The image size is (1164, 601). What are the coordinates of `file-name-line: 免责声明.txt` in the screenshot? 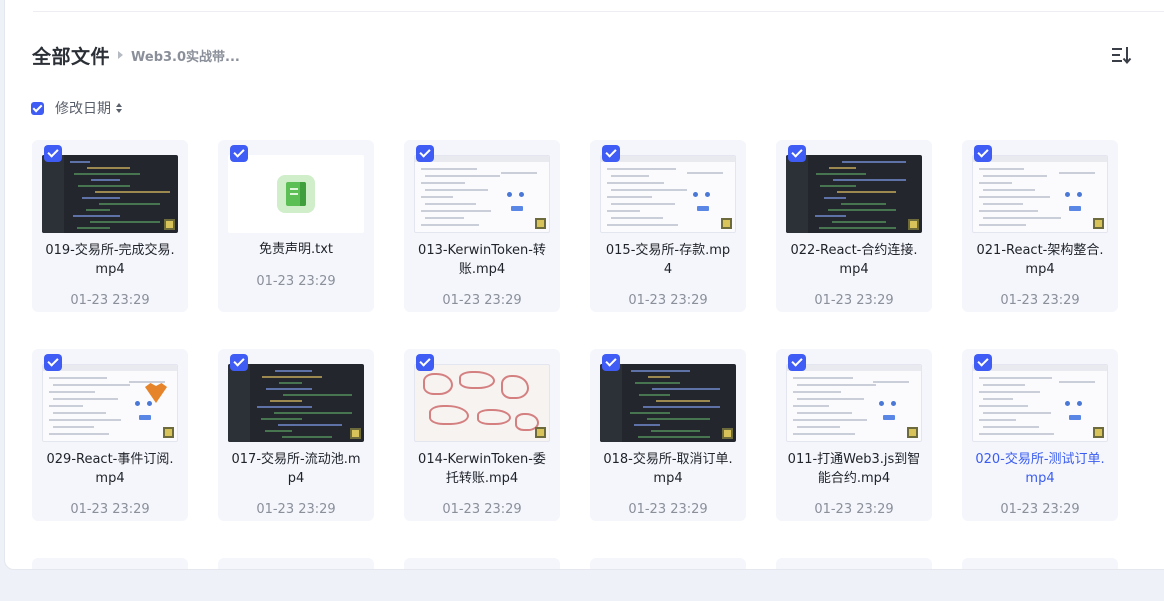 It's located at (296, 249).